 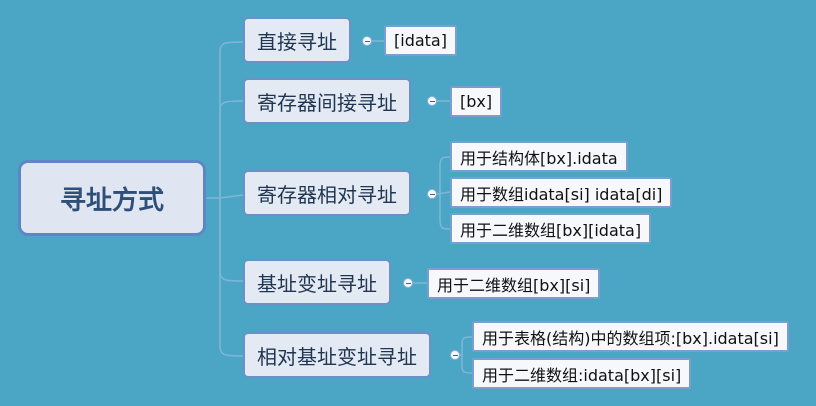 I want to click on leaf-label: 用于二维数组:idata[bx][si], so click(x=582, y=375).